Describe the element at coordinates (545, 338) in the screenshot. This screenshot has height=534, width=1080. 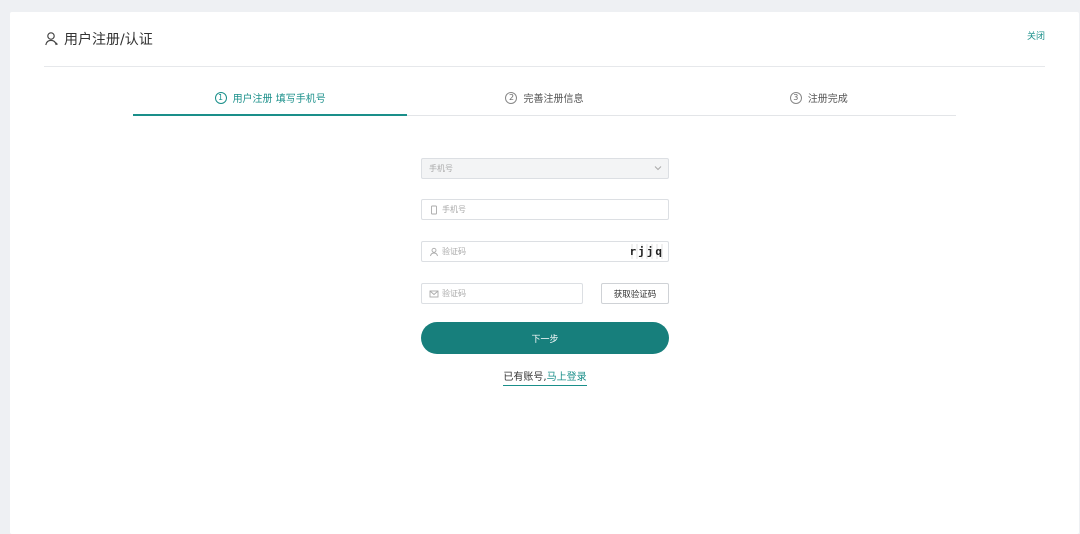
I see `next-button: 下一步` at that location.